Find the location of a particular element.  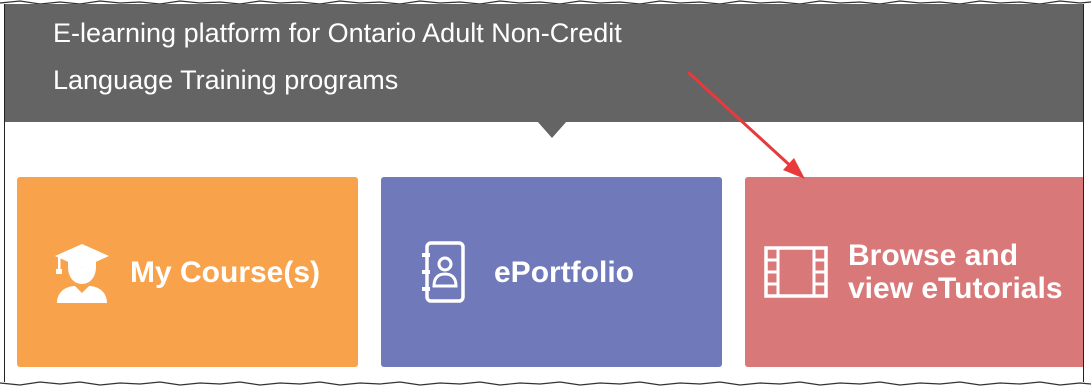

tile-eportfolio-label: ePortfolio is located at coordinates (564, 272).